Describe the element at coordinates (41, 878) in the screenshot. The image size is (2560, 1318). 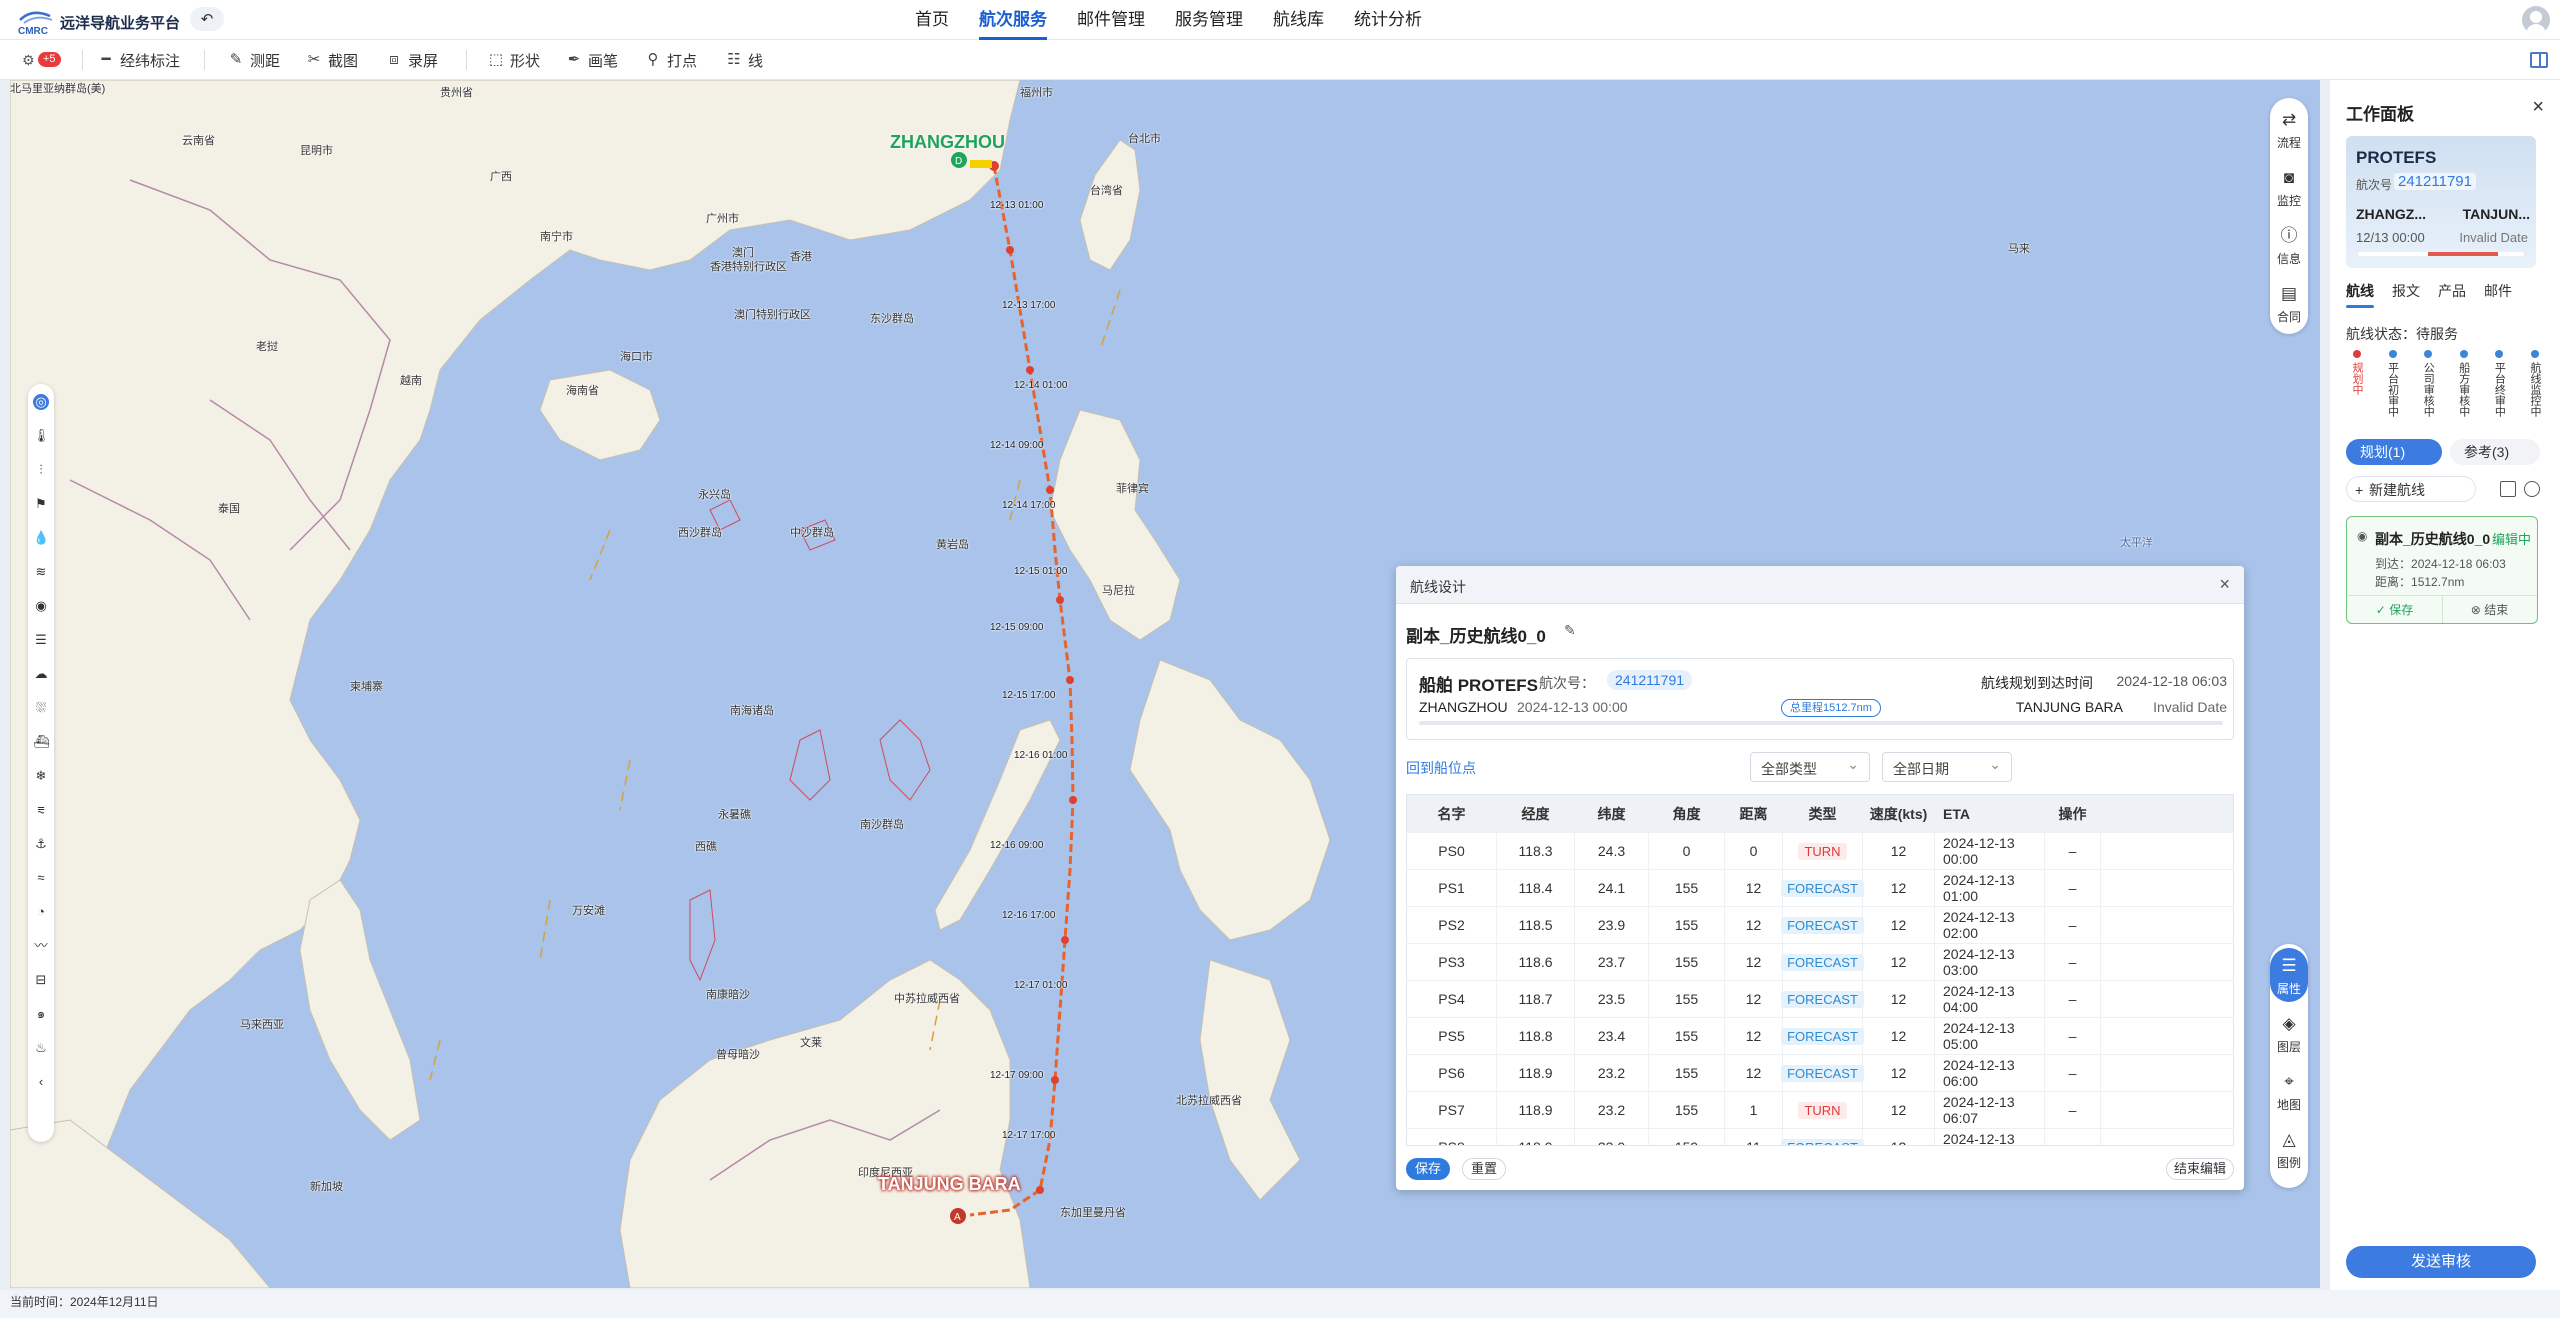
I see `current-icon: ≈` at that location.